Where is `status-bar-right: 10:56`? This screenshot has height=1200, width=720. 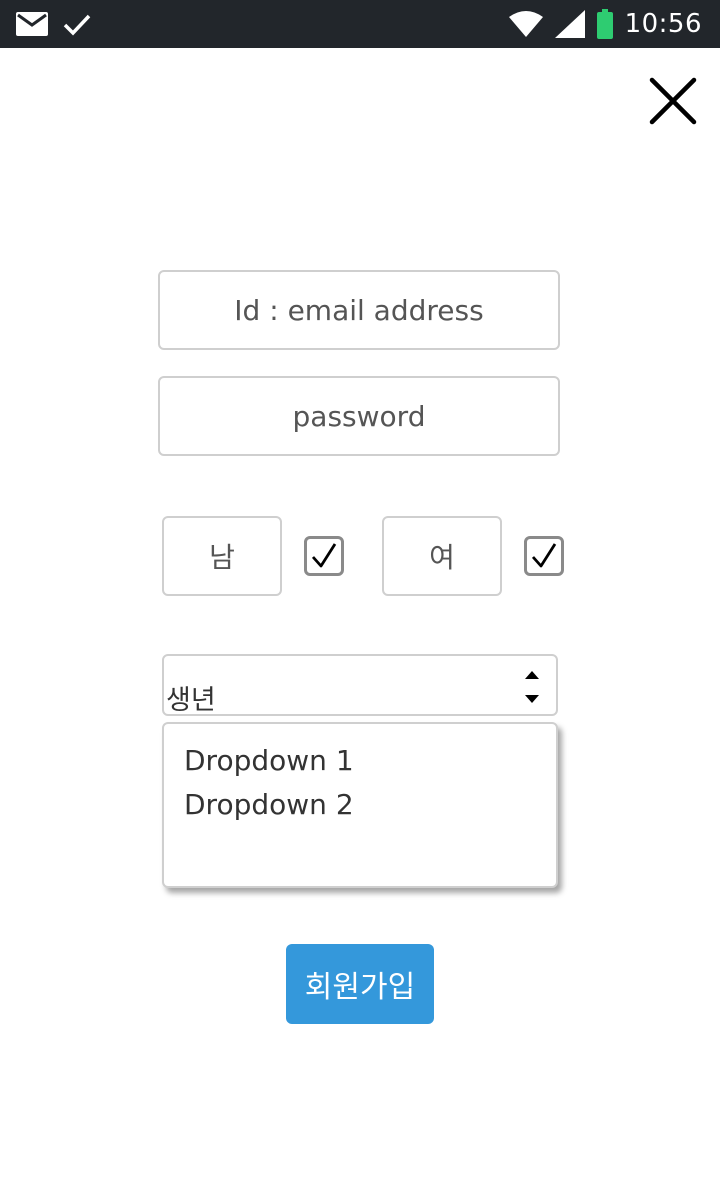 status-bar-right: 10:56 is located at coordinates (605, 24).